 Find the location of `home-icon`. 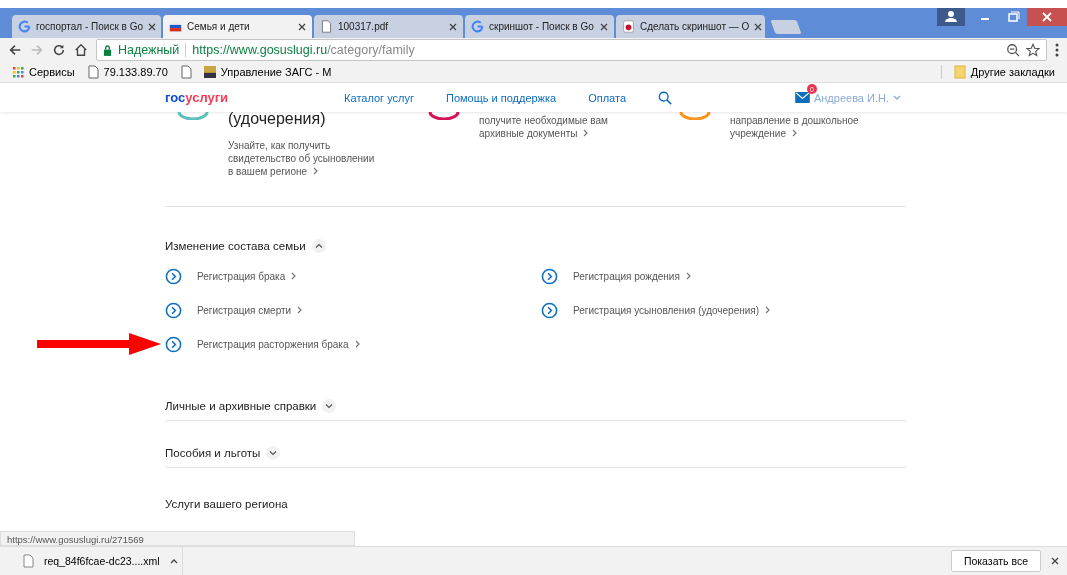

home-icon is located at coordinates (81, 50).